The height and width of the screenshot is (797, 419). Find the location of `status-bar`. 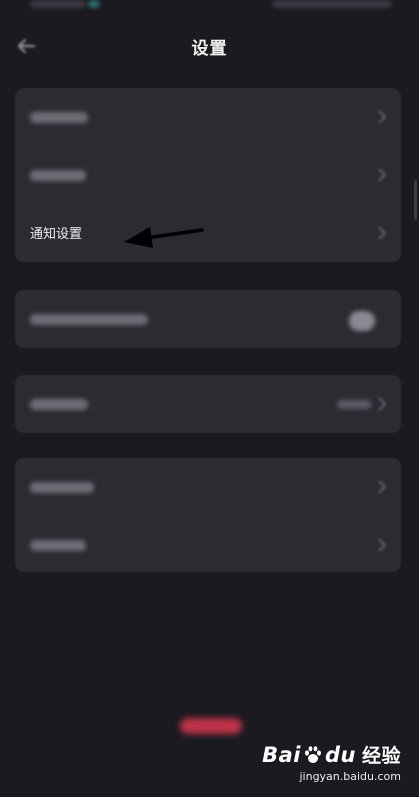

status-bar is located at coordinates (209, 7).